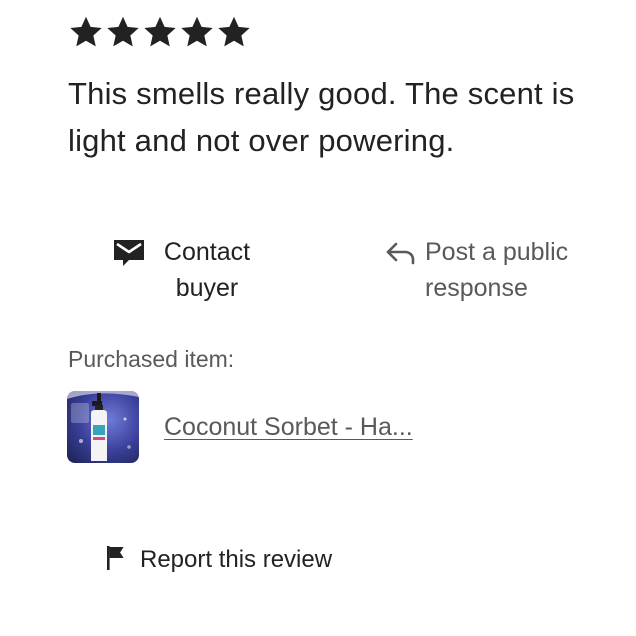 The image size is (636, 636). Describe the element at coordinates (236, 559) in the screenshot. I see `report-review-label: Report this review` at that location.